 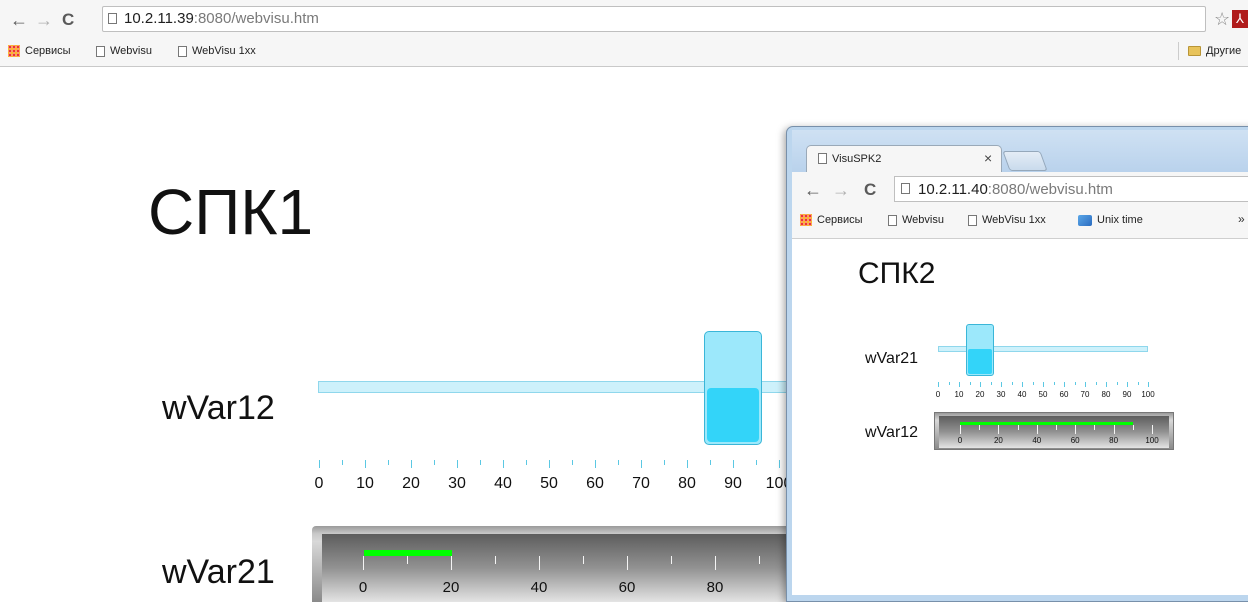 What do you see at coordinates (988, 158) in the screenshot?
I see `close-tab-icon: ×` at bounding box center [988, 158].